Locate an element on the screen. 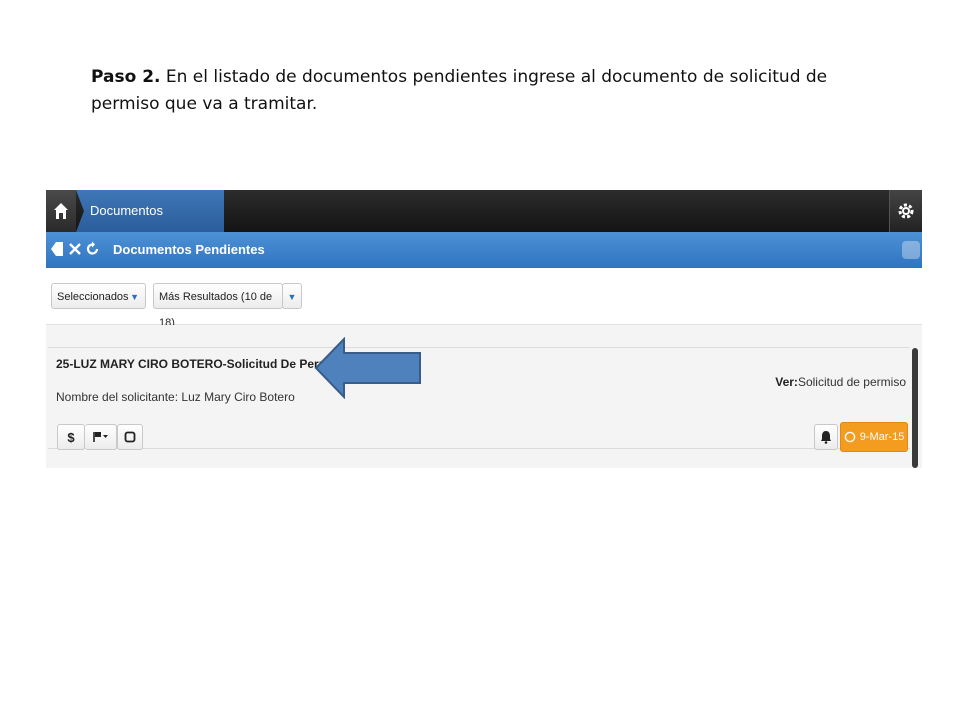 The height and width of the screenshot is (720, 960). more-results-button: Más Resultados (10 de 18) is located at coordinates (218, 306).